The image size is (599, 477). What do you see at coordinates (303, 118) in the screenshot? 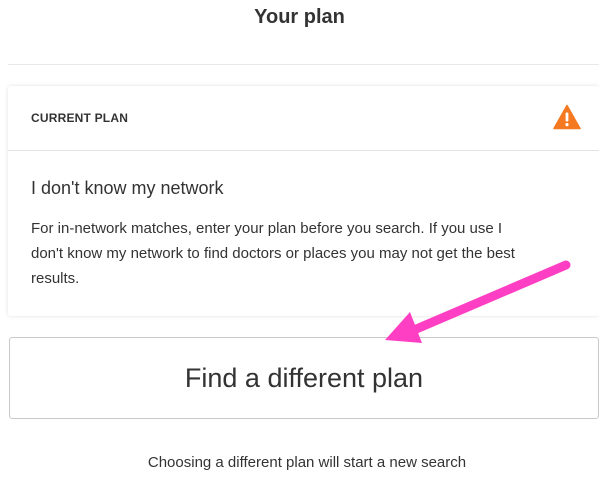
I see `current-plan-header: CURRENT PLAN` at bounding box center [303, 118].